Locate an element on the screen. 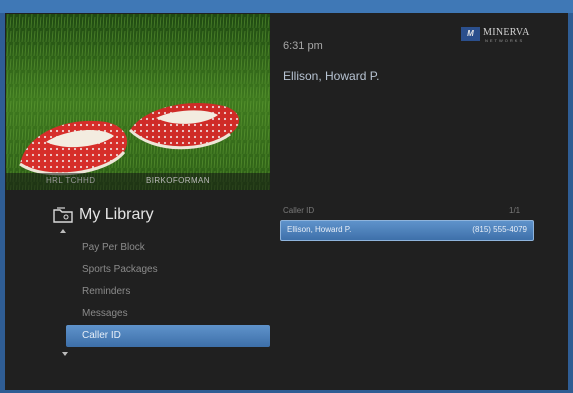 This screenshot has height=393, width=573. menu-item-reminders: Reminders is located at coordinates (168, 292).